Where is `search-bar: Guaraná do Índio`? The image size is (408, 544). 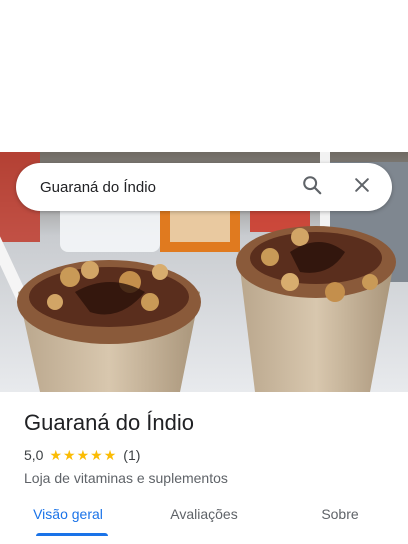 search-bar: Guaraná do Índio is located at coordinates (204, 187).